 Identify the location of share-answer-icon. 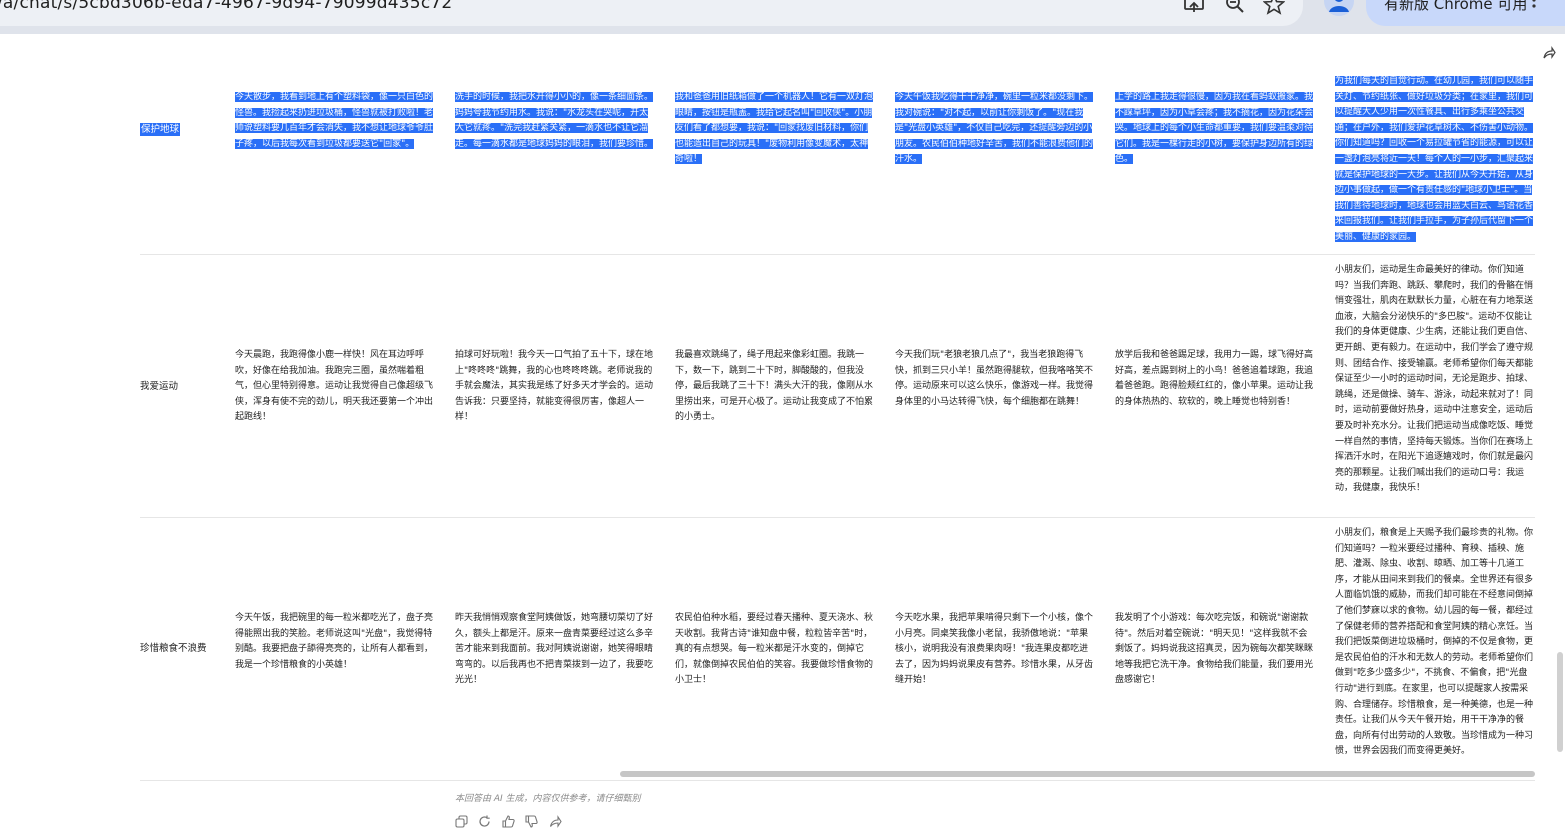
(555, 821).